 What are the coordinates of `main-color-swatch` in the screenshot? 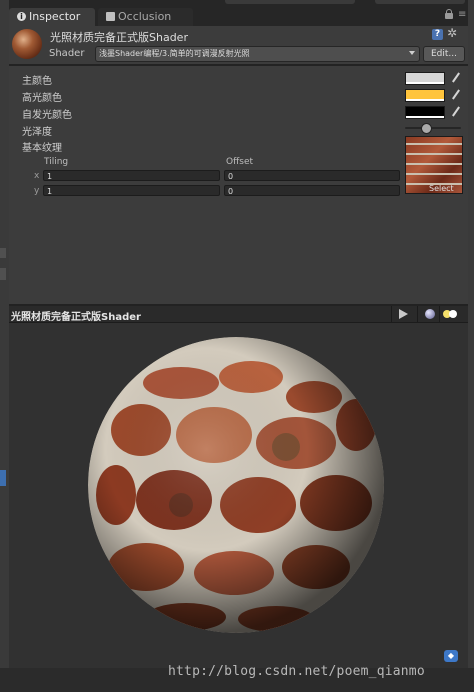 It's located at (425, 78).